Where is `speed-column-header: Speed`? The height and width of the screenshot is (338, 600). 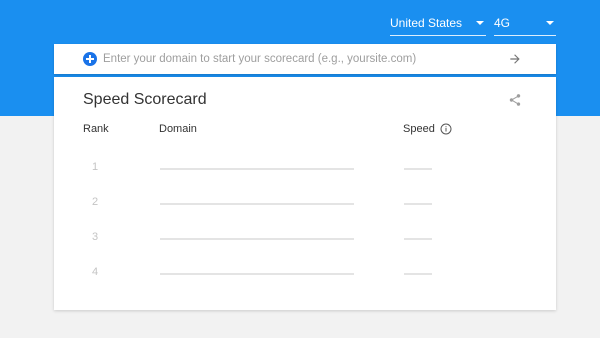 speed-column-header: Speed is located at coordinates (427, 129).